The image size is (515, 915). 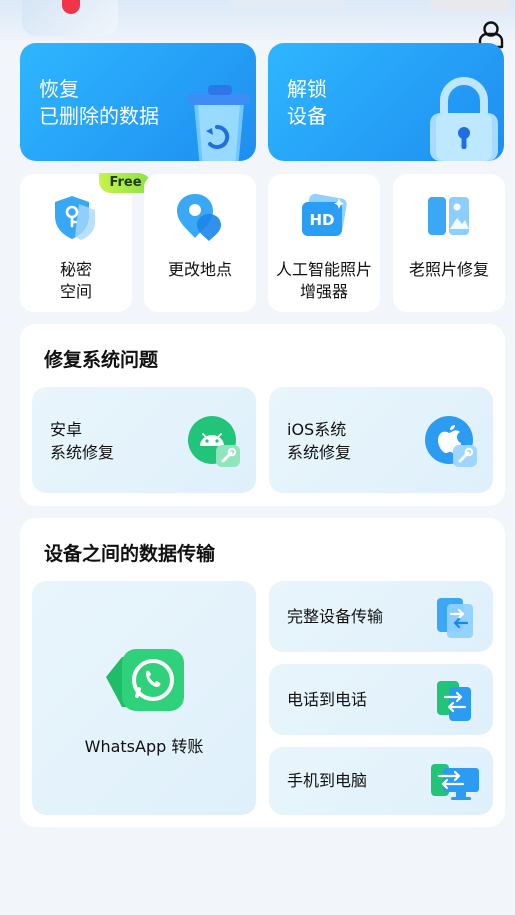 I want to click on ai-photo-enhancer-label: 人工智能照片 增强器, so click(x=324, y=281).